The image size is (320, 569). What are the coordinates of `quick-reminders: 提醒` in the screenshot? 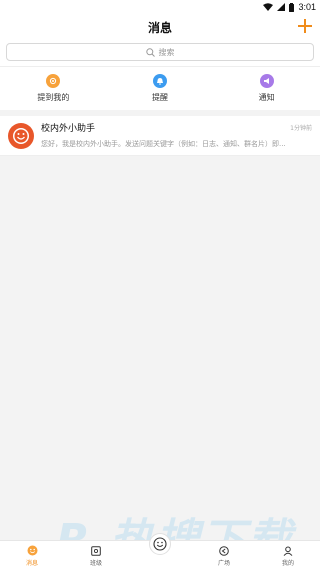 It's located at (160, 88).